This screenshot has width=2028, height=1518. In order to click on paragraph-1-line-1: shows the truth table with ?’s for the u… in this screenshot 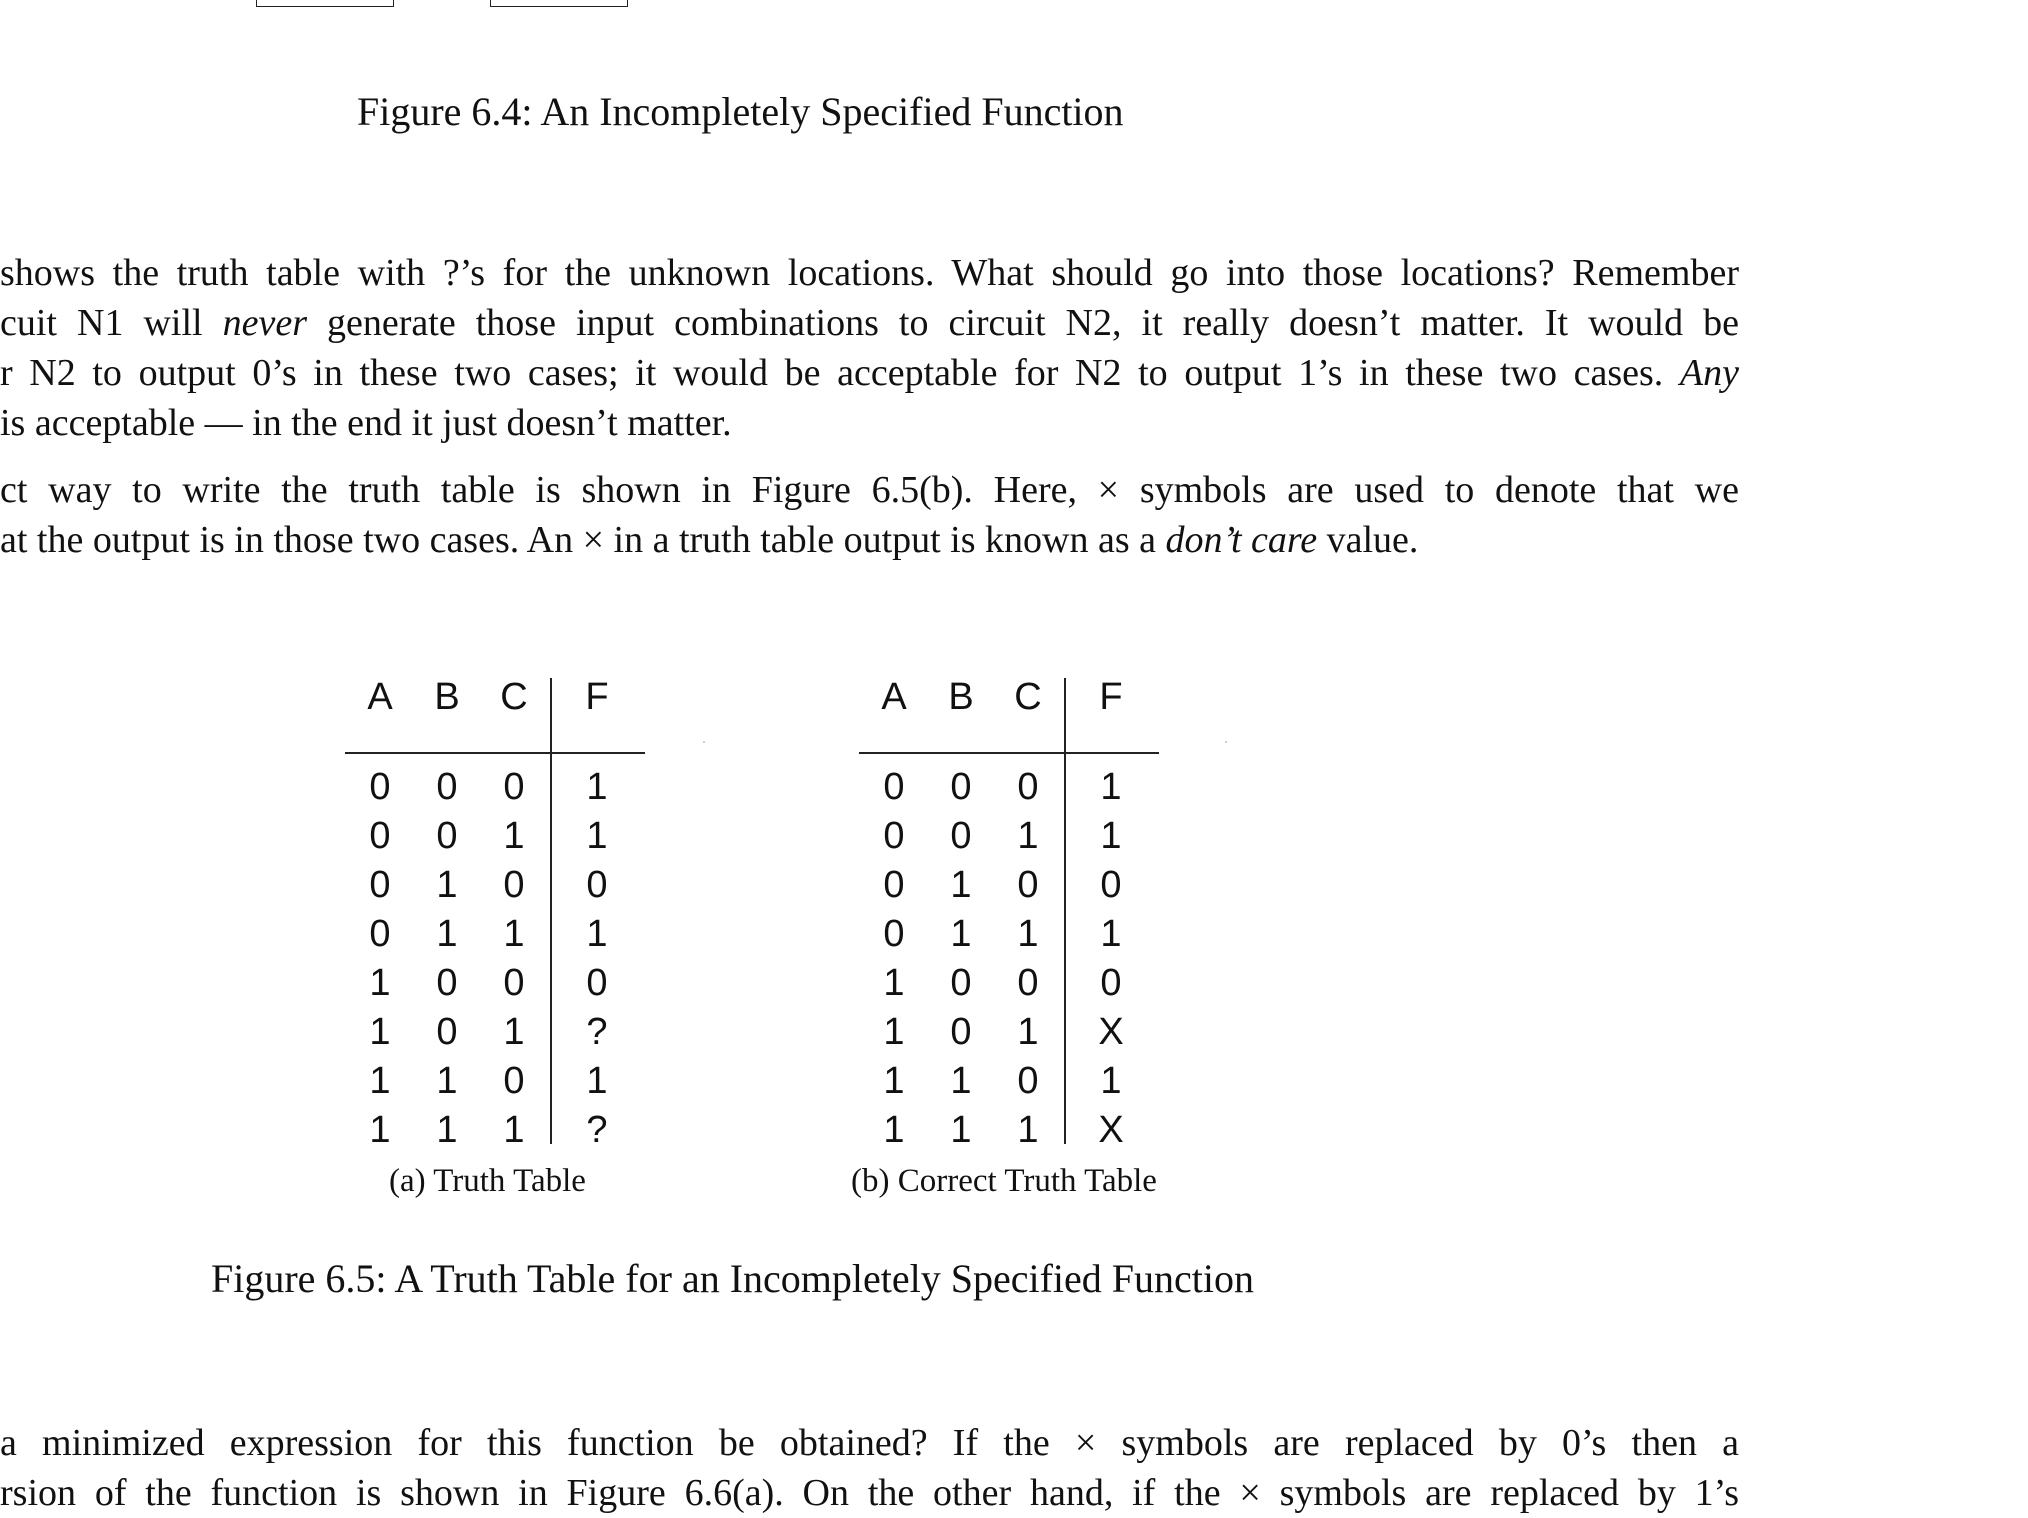, I will do `click(869, 273)`.